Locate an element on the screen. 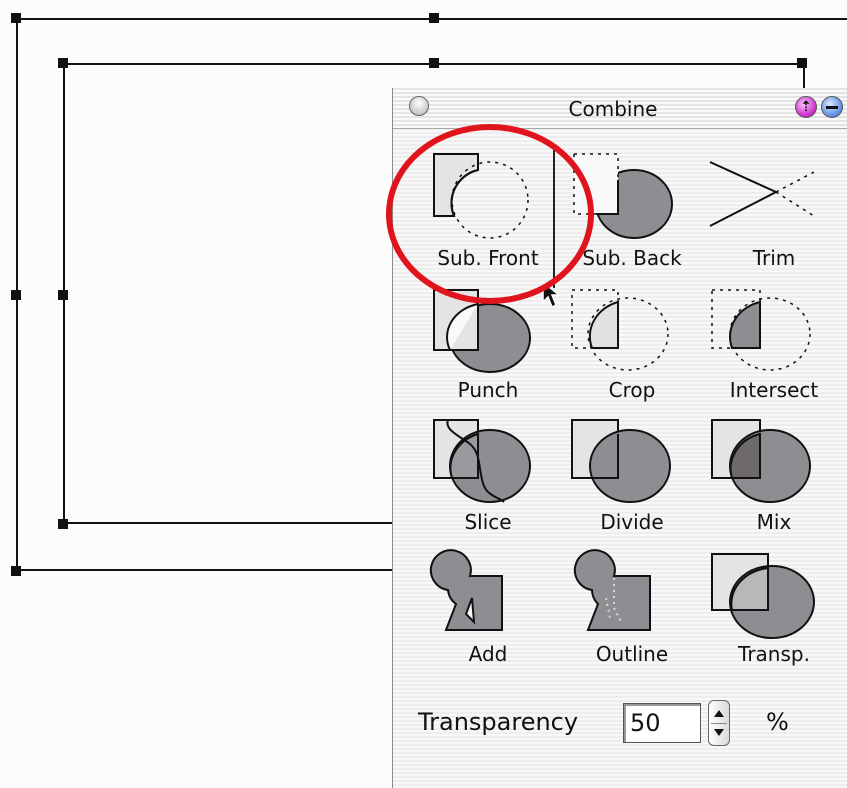  intersect-button: Intersect is located at coordinates (774, 349).